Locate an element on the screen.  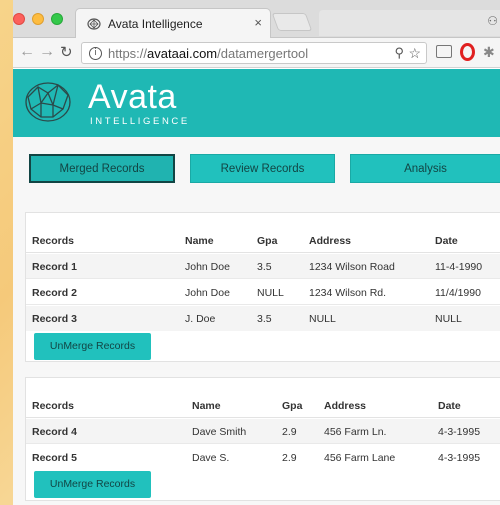
bookmark-star-icon: ☆ is located at coordinates (414, 53).